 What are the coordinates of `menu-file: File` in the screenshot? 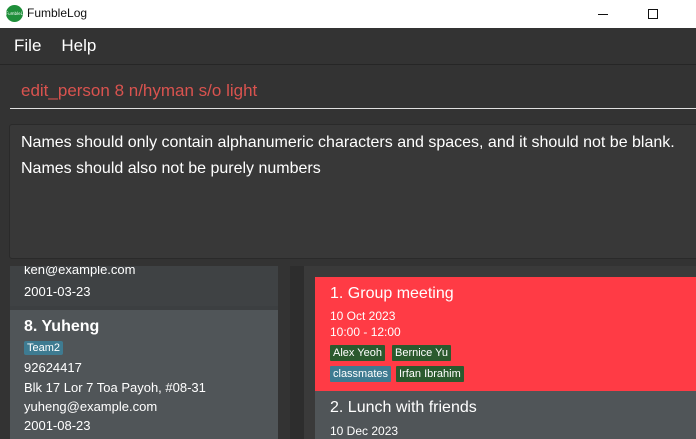 It's located at (27, 46).